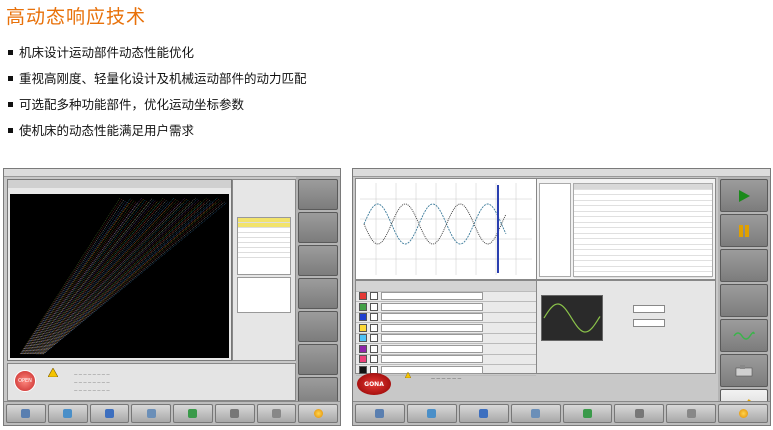 The height and width of the screenshot is (430, 773). I want to click on waveform-button, so click(744, 335).